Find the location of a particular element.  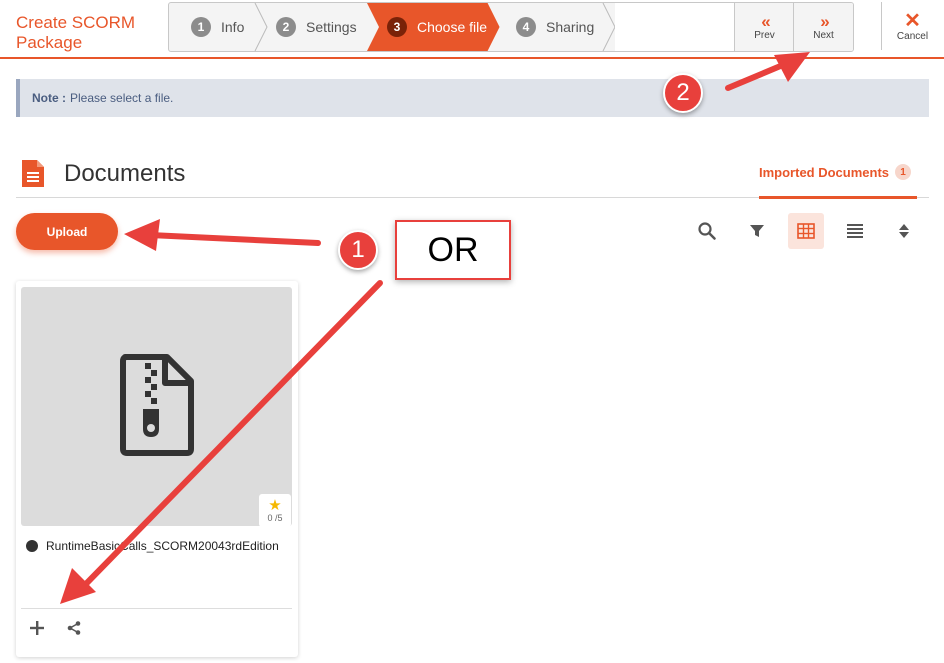

add-button is located at coordinates (37, 628).